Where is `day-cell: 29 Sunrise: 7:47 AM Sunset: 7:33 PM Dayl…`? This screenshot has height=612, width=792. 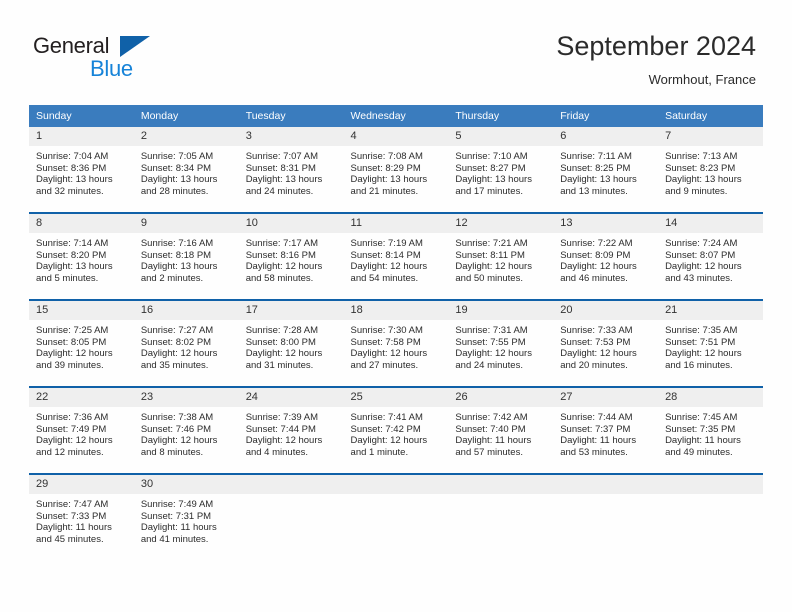 day-cell: 29 Sunrise: 7:47 AM Sunset: 7:33 PM Dayl… is located at coordinates (81, 516).